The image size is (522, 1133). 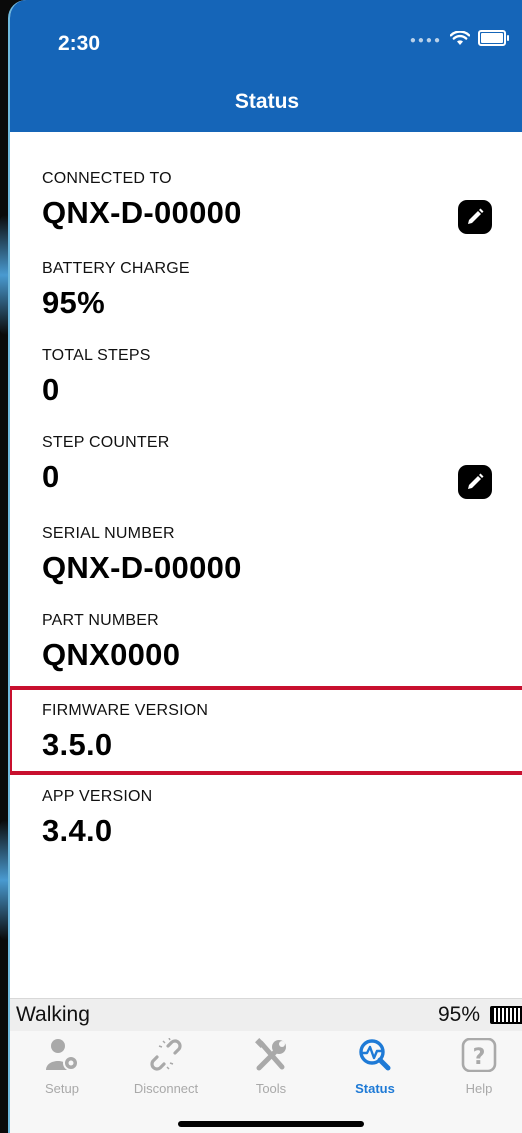 What do you see at coordinates (62, 1055) in the screenshot?
I see `user-gear-icon` at bounding box center [62, 1055].